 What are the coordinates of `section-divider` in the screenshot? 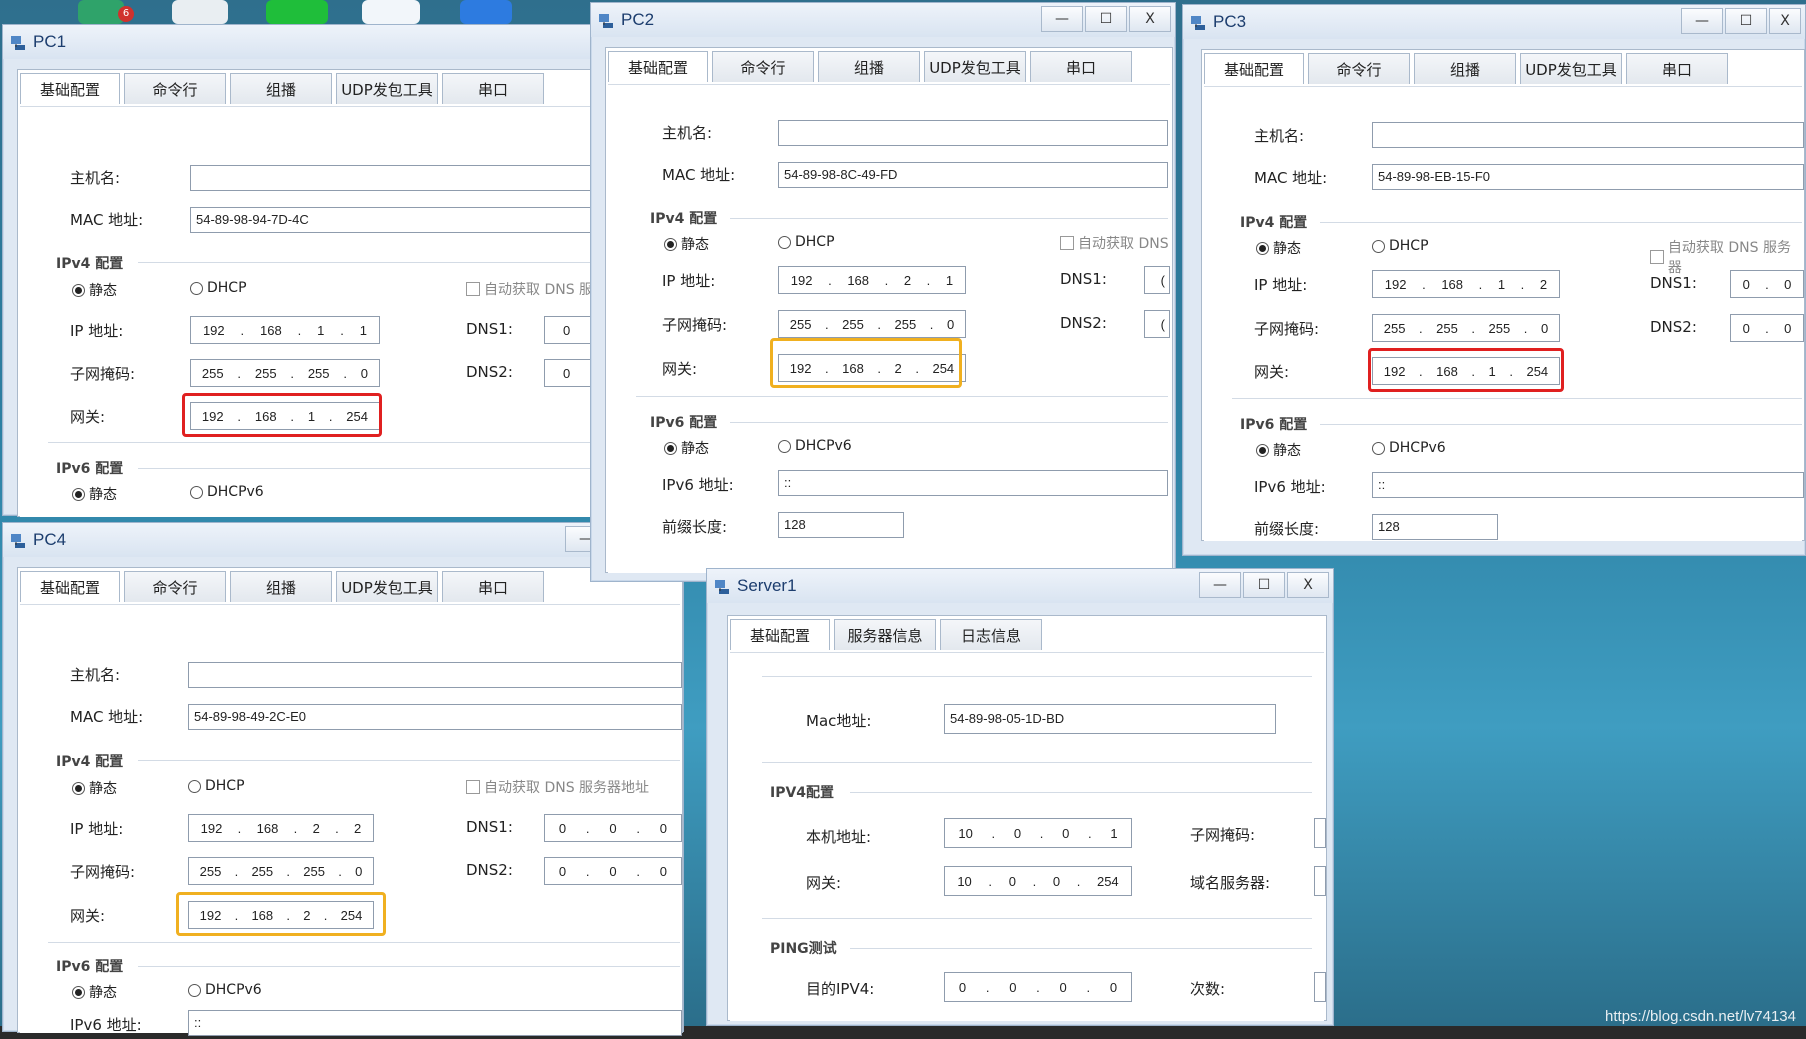 It's located at (1561, 424).